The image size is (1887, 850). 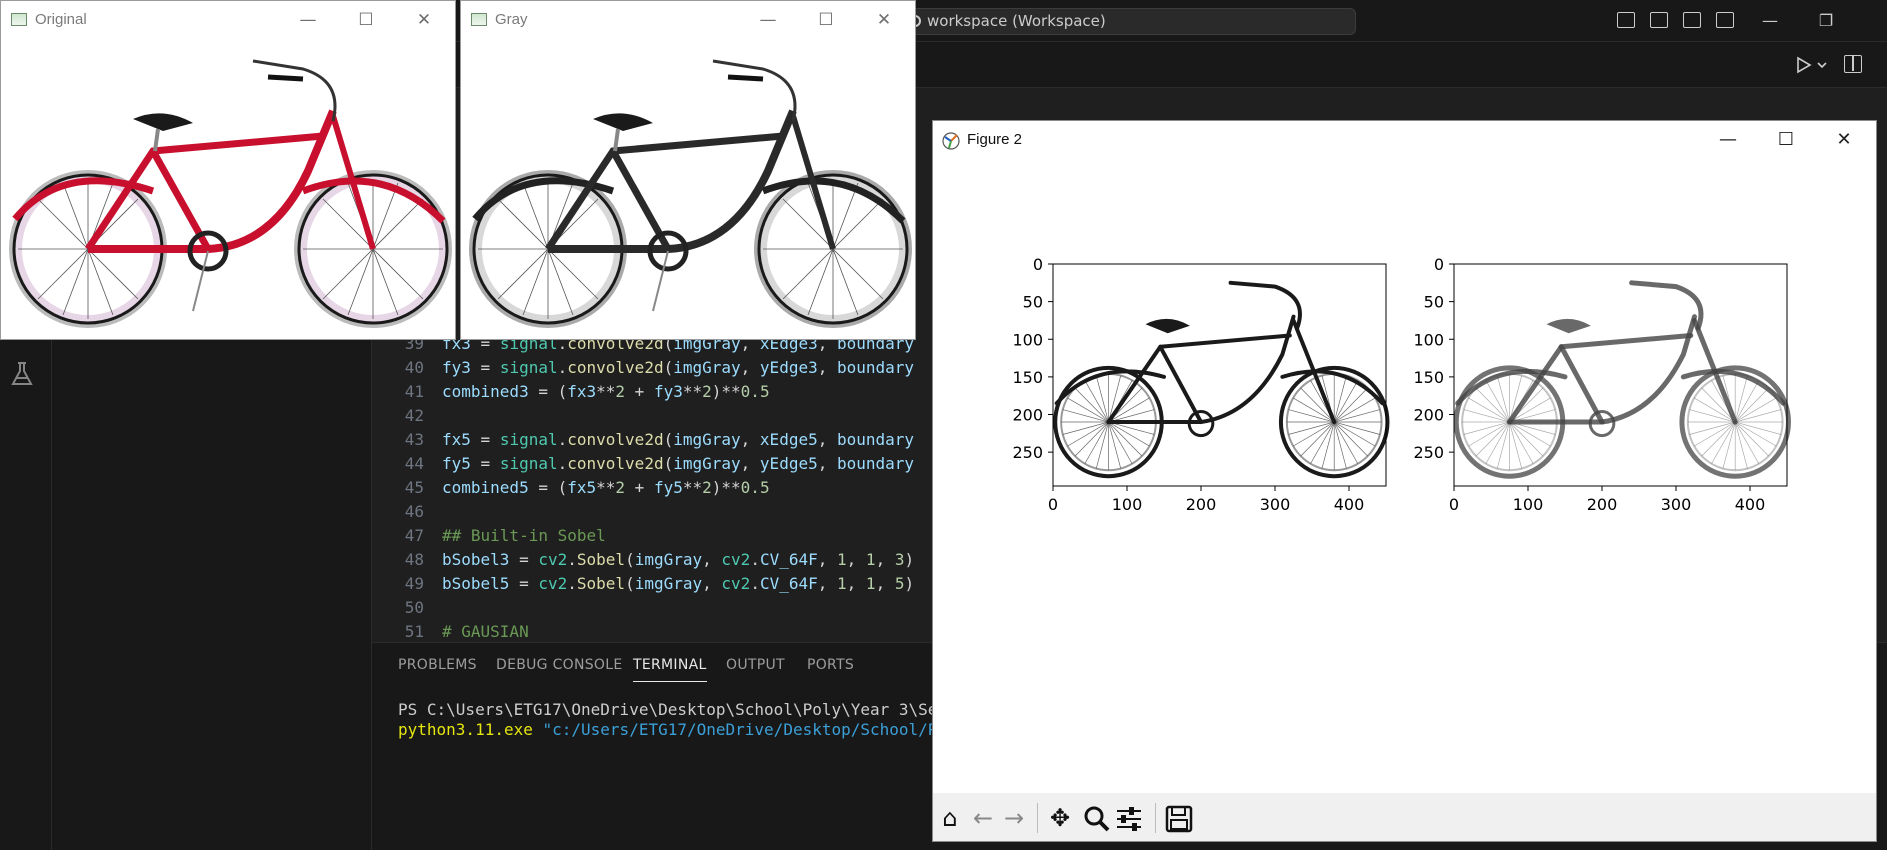 What do you see at coordinates (668, 391) in the screenshot?
I see `code-token: fy3` at bounding box center [668, 391].